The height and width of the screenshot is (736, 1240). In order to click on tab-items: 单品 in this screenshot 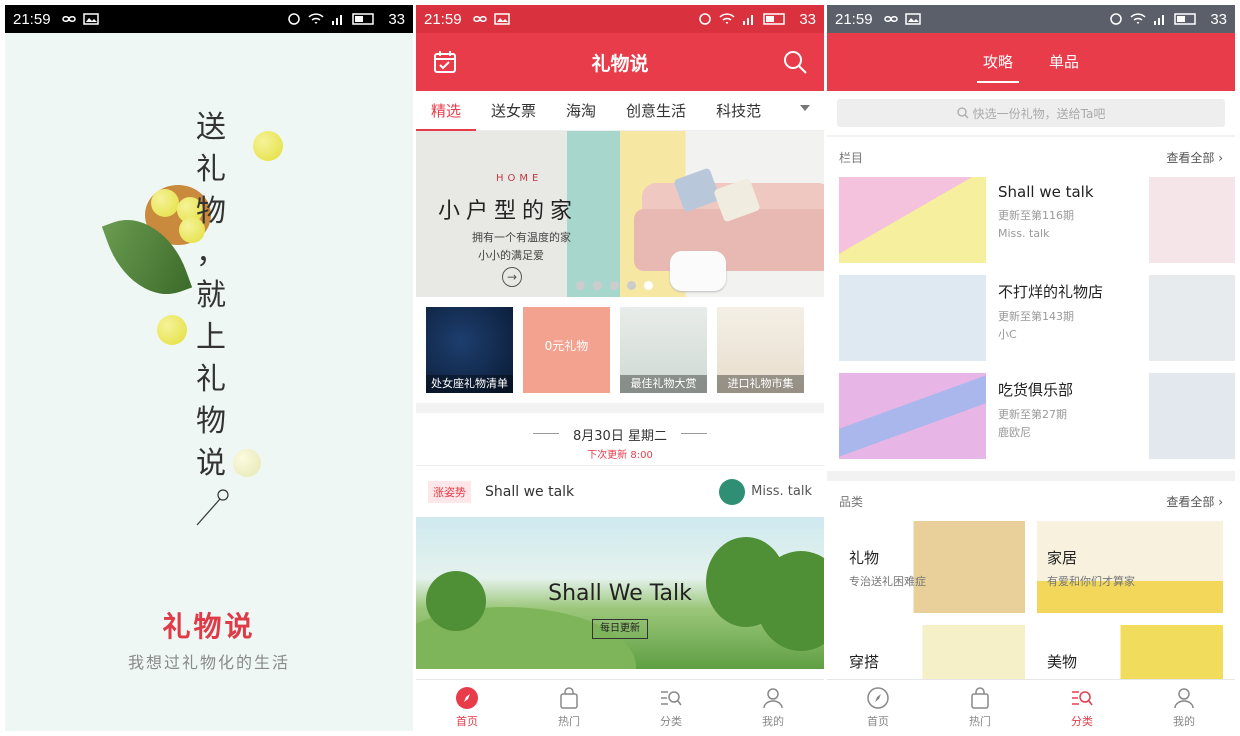, I will do `click(1064, 62)`.